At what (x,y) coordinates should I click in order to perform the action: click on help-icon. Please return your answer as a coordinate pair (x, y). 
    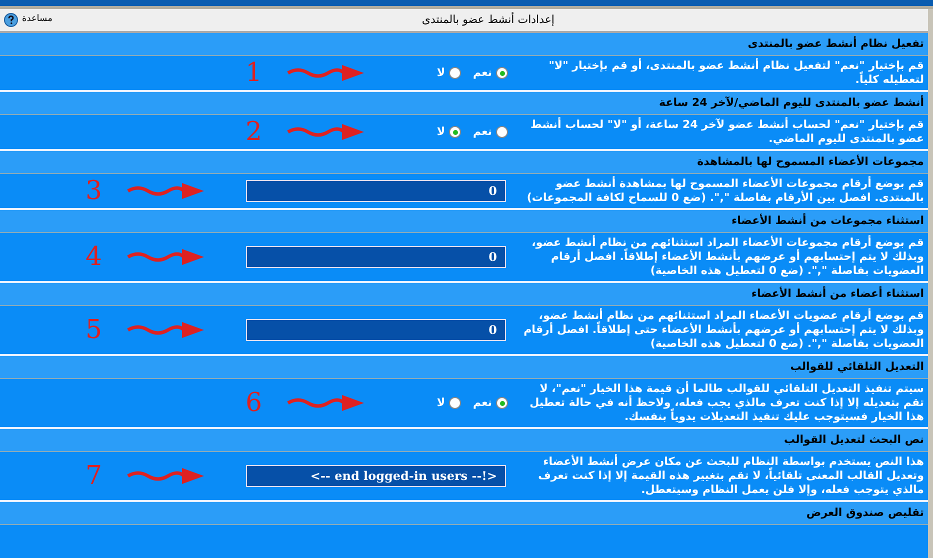
    Looking at the image, I should click on (11, 20).